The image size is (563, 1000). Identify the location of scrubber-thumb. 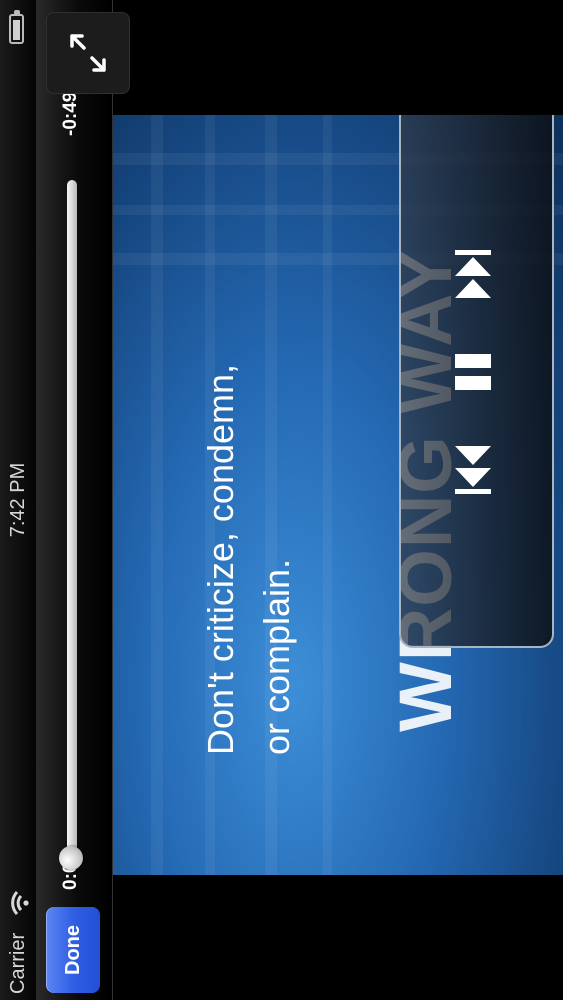
(71, 858).